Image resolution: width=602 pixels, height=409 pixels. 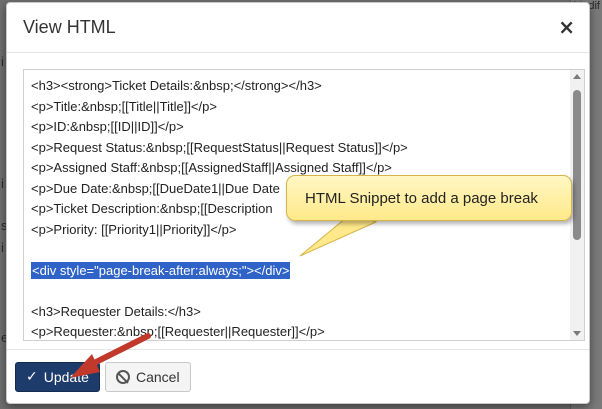 I want to click on callout-text: HTML Snippet to add a page break, so click(x=421, y=198).